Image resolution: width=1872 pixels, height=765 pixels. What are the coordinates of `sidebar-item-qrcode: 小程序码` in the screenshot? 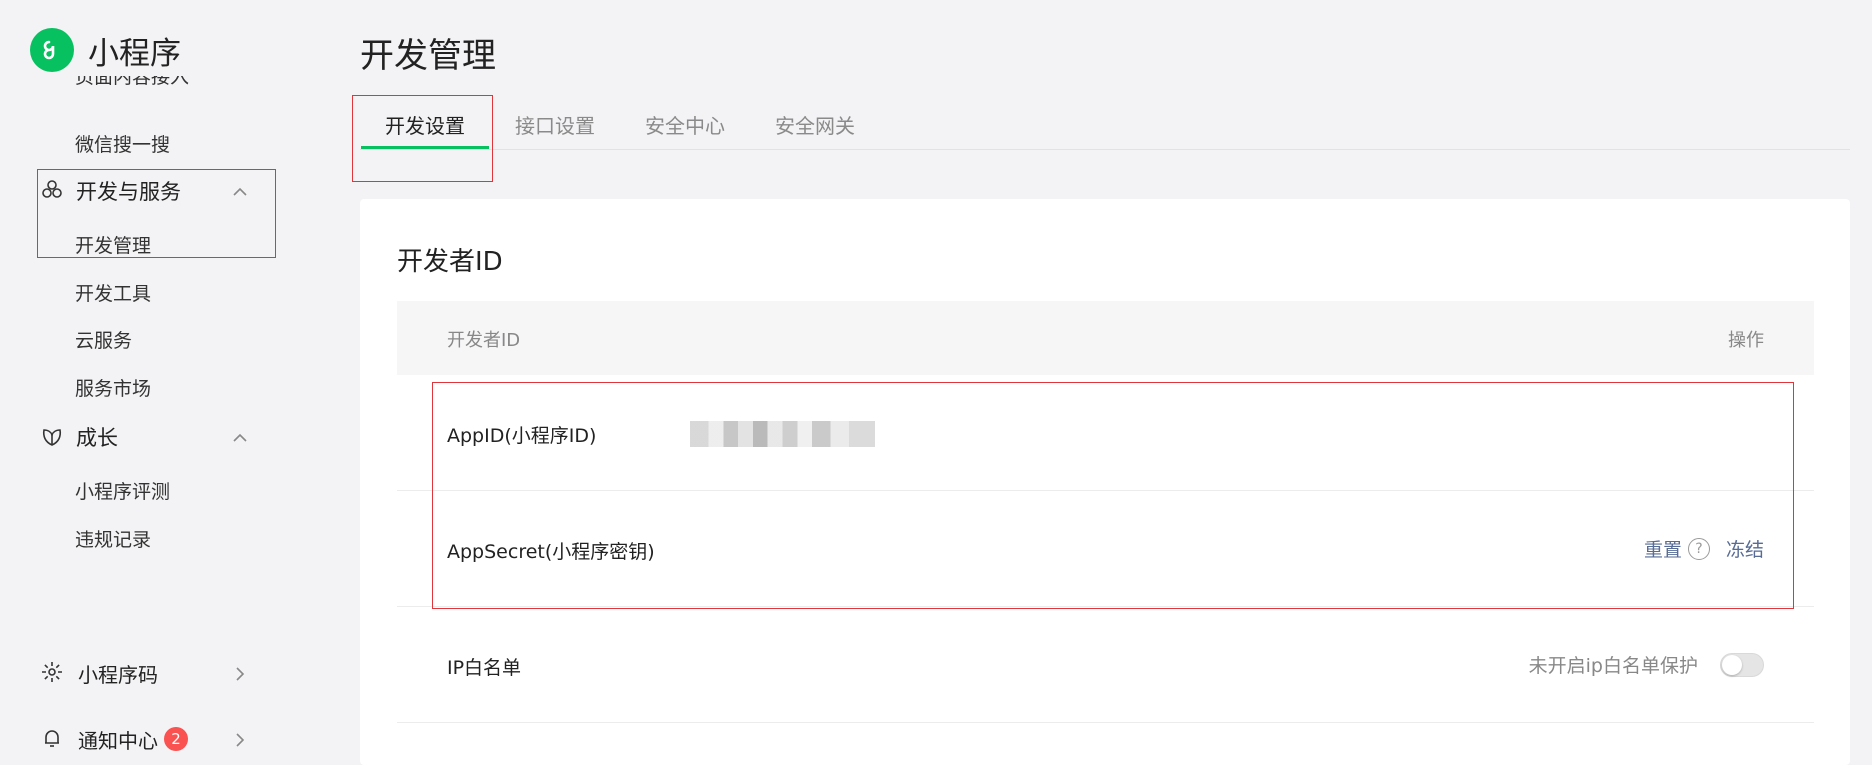 It's located at (147, 673).